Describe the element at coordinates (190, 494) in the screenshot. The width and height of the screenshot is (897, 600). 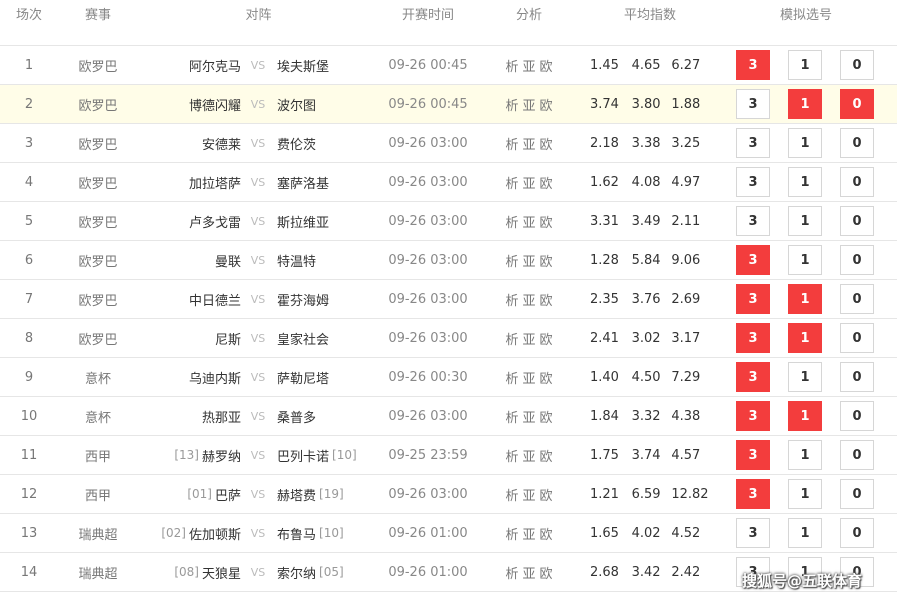
I see `home-team: [01] 巴萨` at that location.